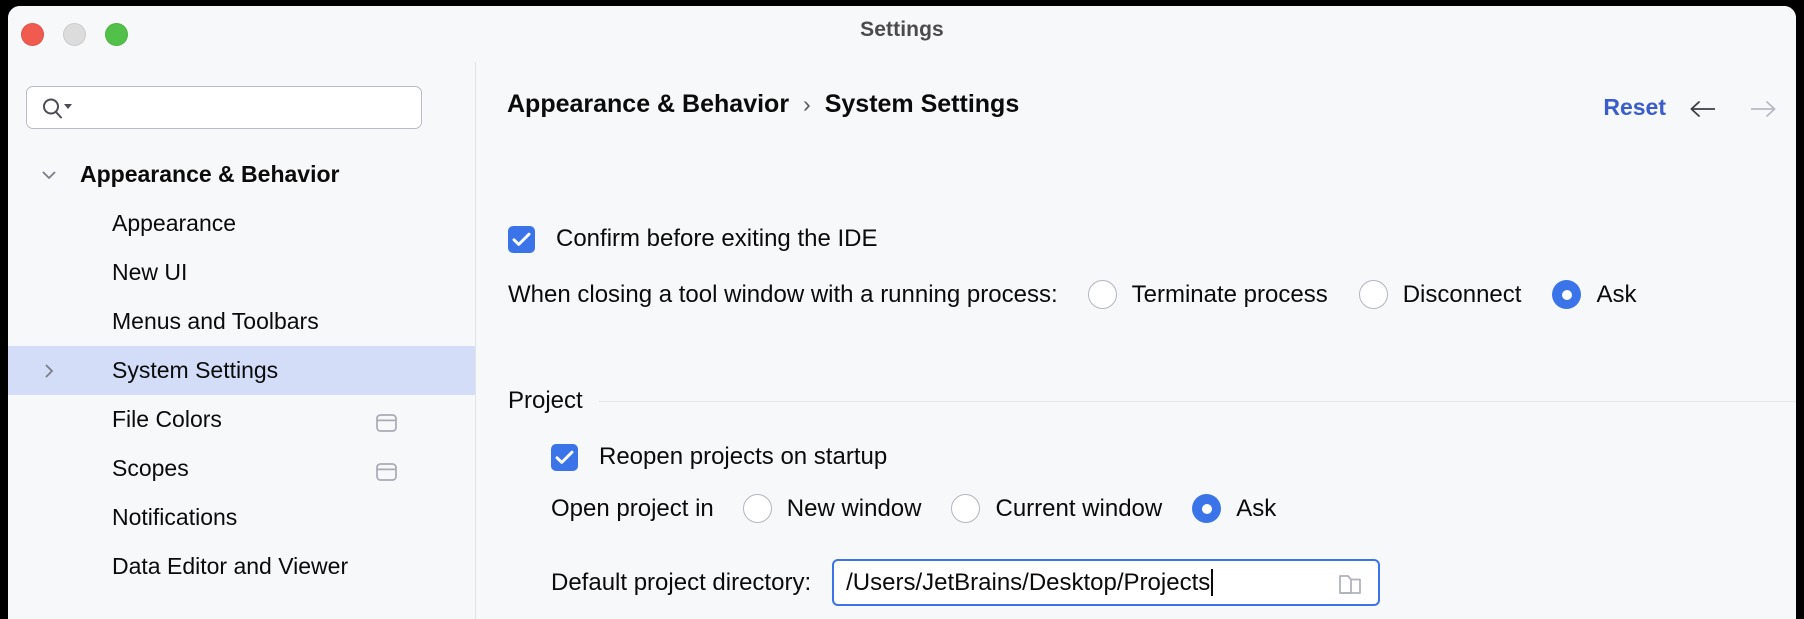  I want to click on text-caret, so click(1212, 582).